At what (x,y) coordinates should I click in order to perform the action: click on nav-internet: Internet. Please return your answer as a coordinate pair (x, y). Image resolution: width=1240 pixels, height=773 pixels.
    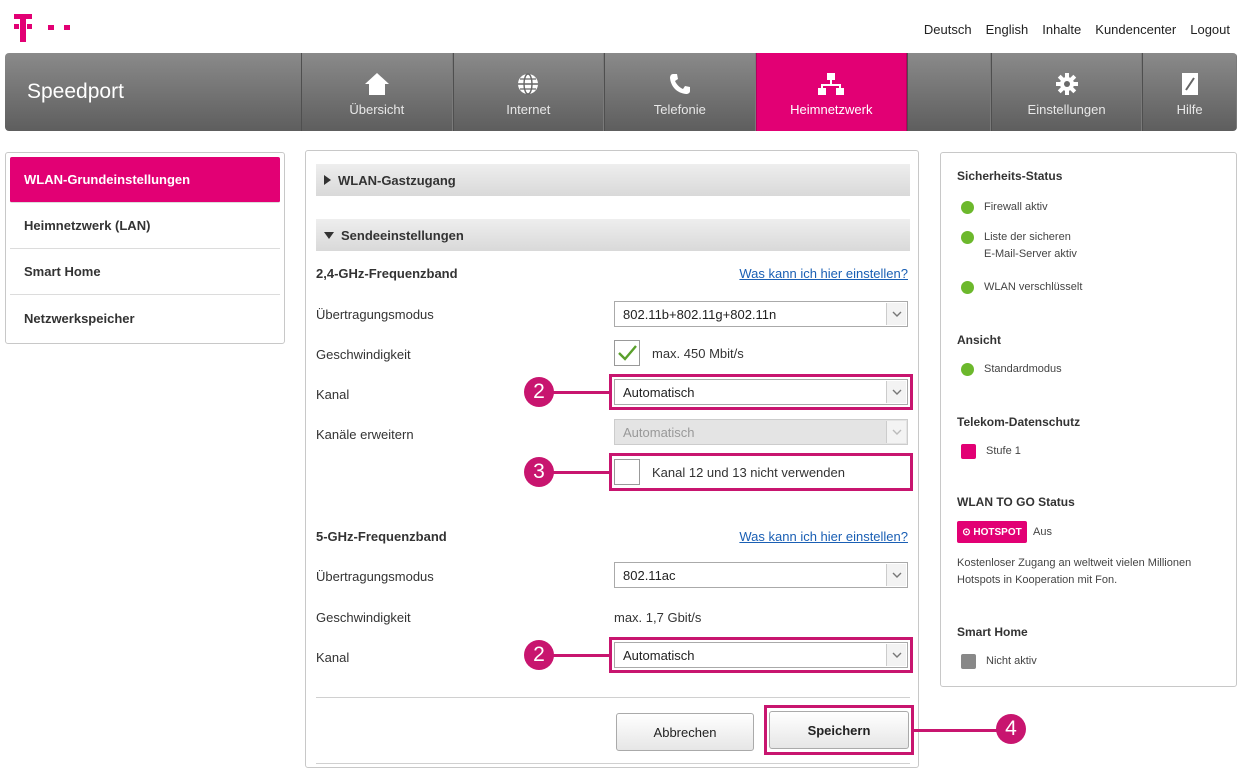
    Looking at the image, I should click on (528, 92).